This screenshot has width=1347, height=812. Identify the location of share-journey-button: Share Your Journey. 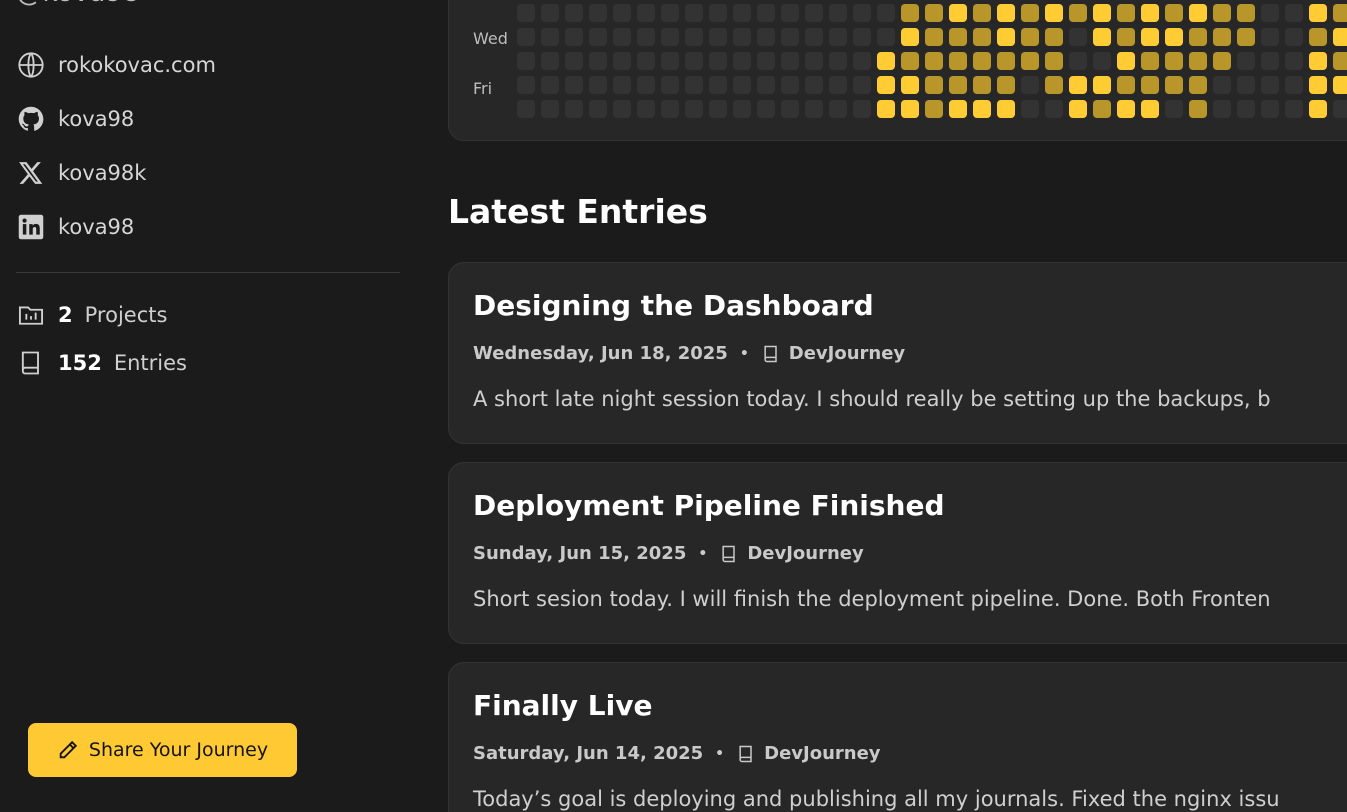
(162, 750).